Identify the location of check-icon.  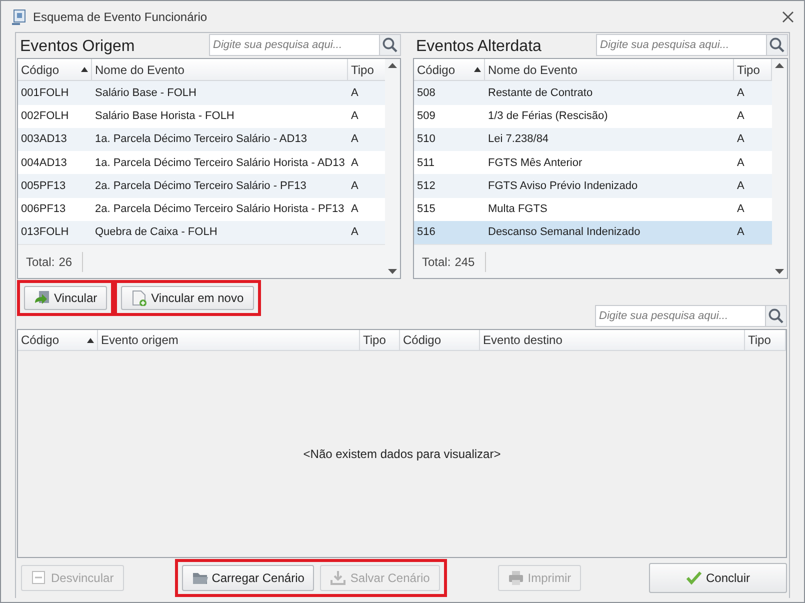
(694, 578).